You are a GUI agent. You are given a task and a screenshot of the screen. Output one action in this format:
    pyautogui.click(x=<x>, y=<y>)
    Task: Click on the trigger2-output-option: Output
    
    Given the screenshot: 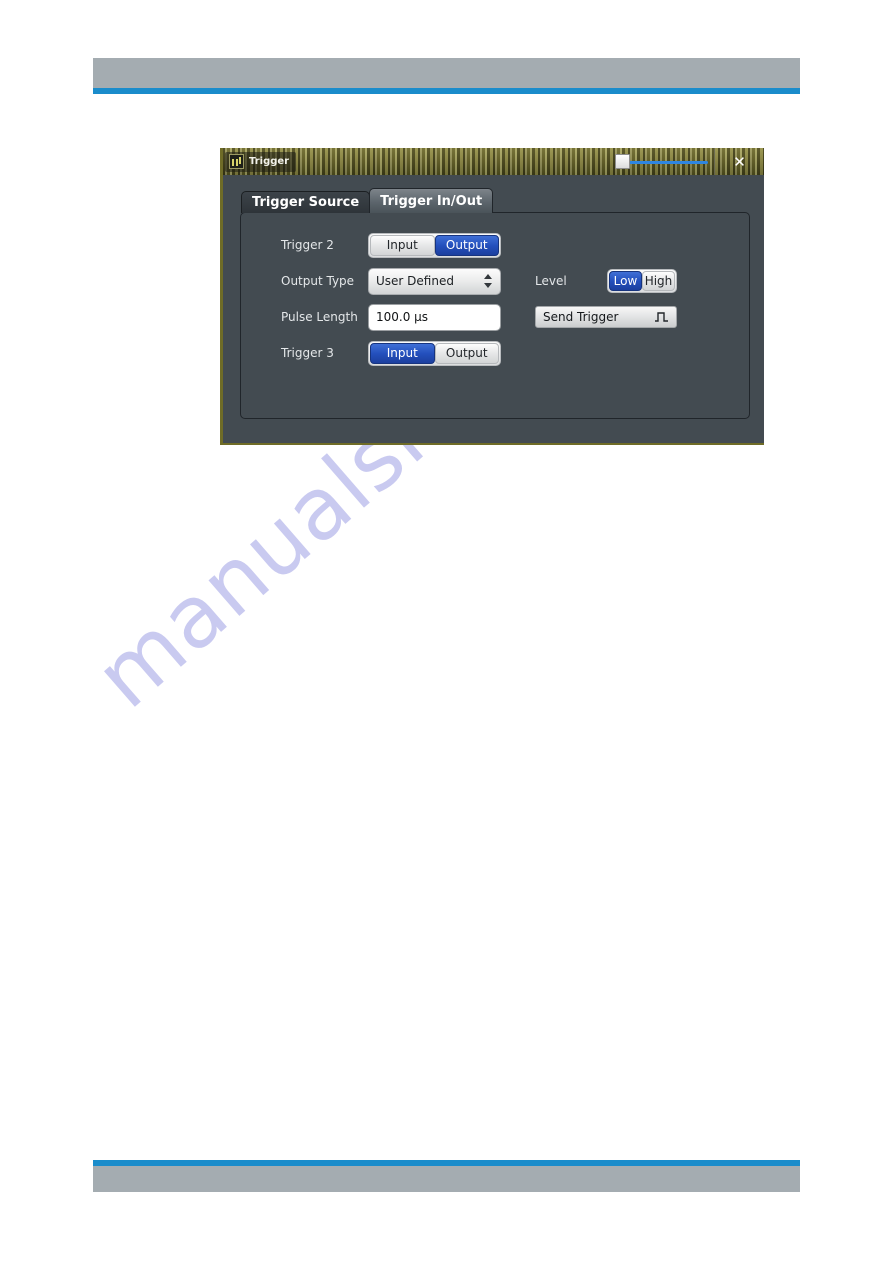 What is the action you would take?
    pyautogui.click(x=466, y=245)
    